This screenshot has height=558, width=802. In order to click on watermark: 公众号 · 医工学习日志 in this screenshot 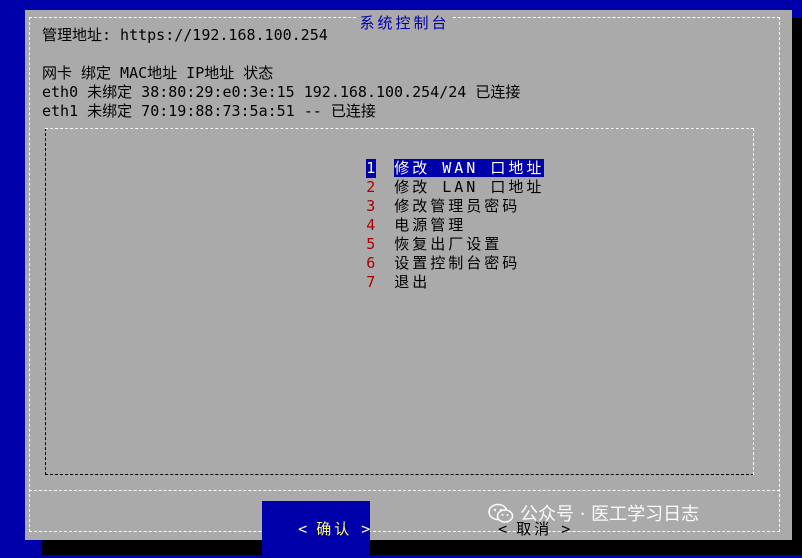, I will do `click(593, 513)`.